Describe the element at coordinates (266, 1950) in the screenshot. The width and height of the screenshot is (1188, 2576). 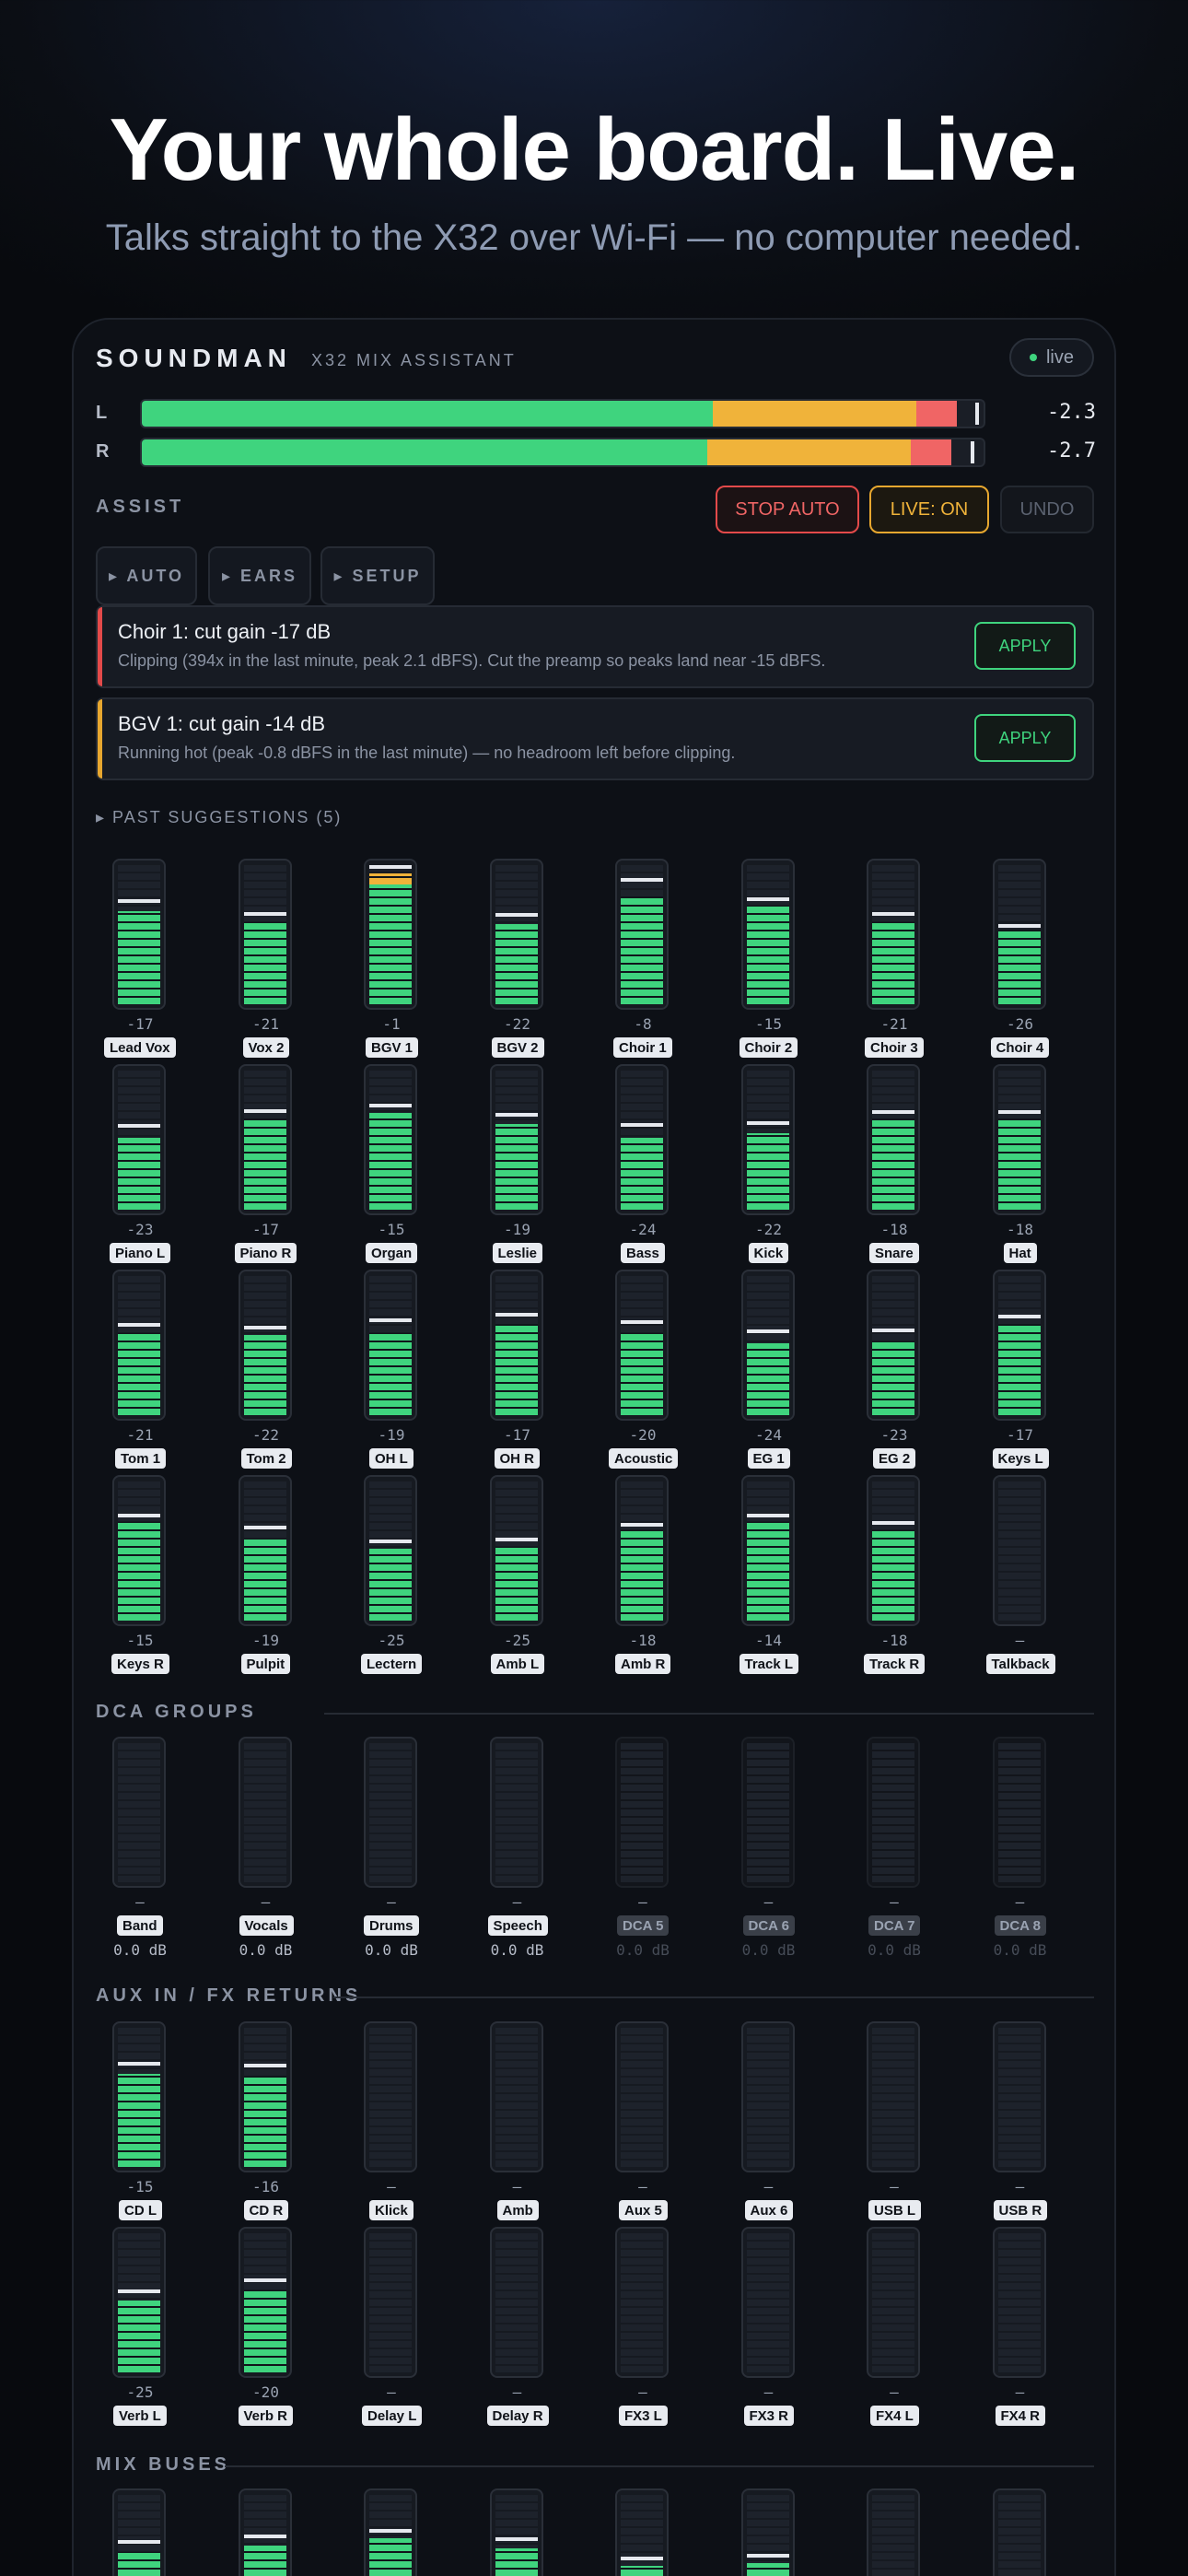
I see `dca-gain-value: 0.0 dB` at that location.